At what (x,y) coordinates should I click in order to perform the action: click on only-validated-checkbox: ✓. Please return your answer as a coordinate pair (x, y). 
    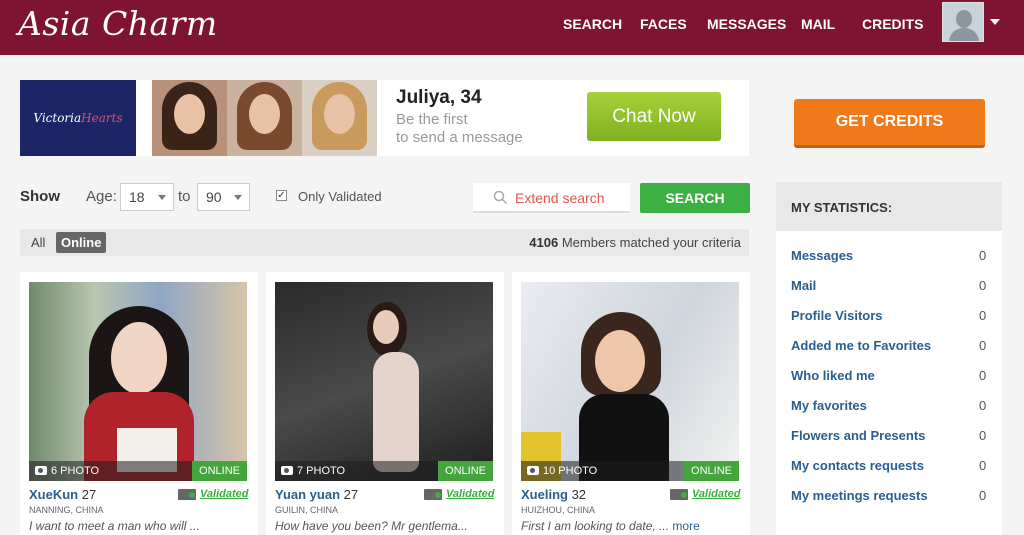
    Looking at the image, I should click on (281, 195).